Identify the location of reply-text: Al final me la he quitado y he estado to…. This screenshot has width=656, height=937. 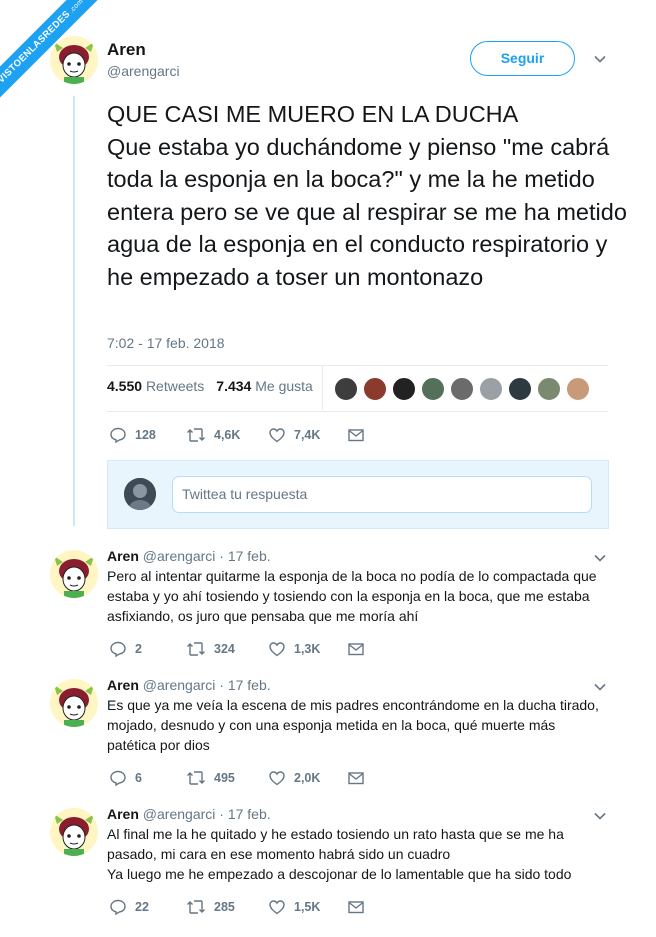
(357, 854).